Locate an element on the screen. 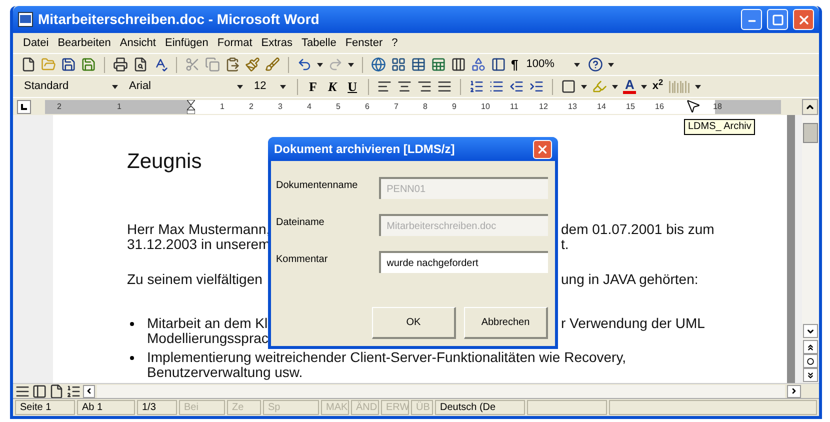 This screenshot has width=830, height=422. ruler-number: 18 is located at coordinates (717, 106).